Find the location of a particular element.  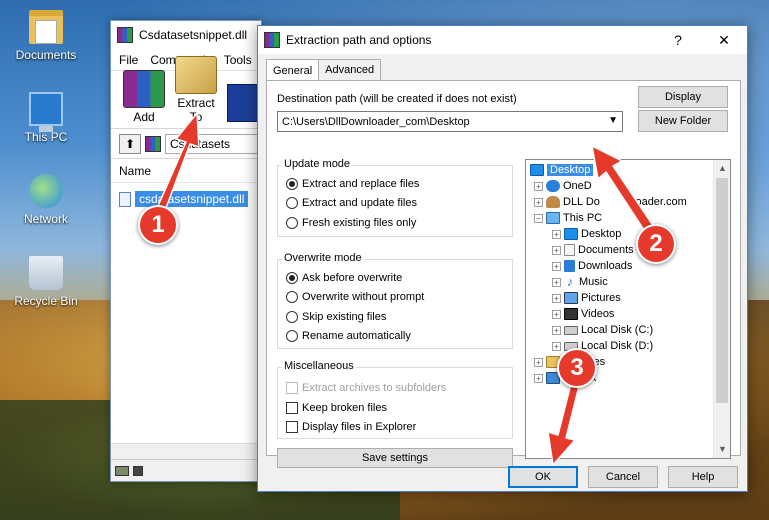

file-name: csdatasetsnippet.dll is located at coordinates (192, 199).